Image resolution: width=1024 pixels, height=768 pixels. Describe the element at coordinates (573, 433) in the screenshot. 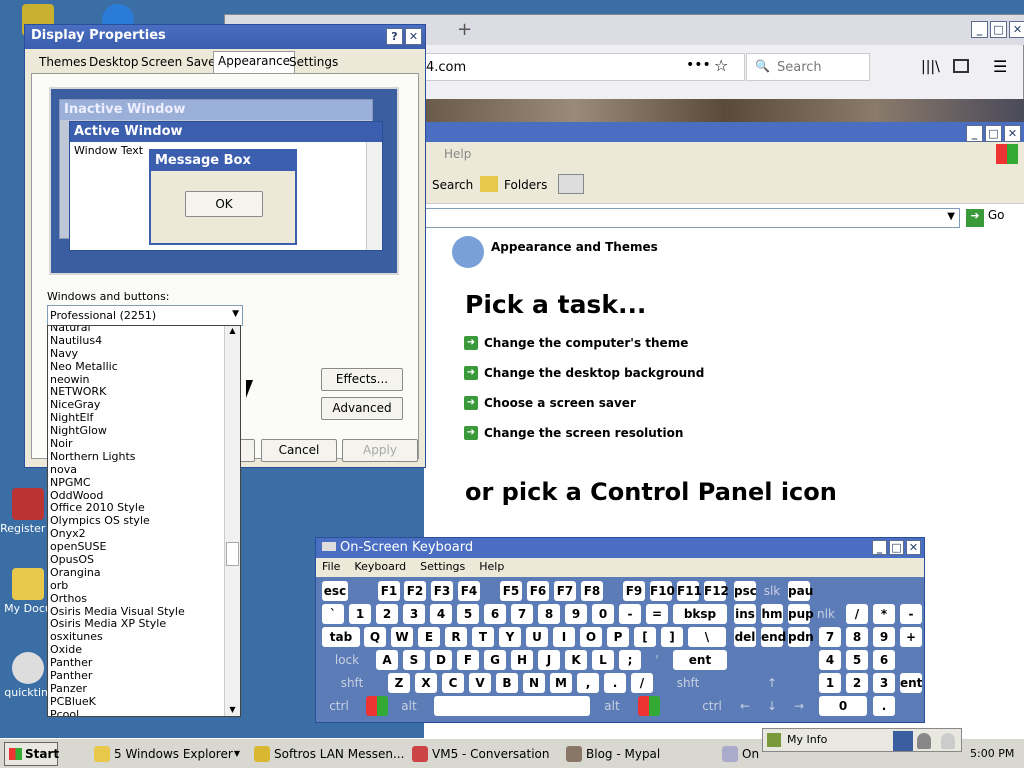

I see `task-link-resolution: ➜ Change the screen resolution` at that location.